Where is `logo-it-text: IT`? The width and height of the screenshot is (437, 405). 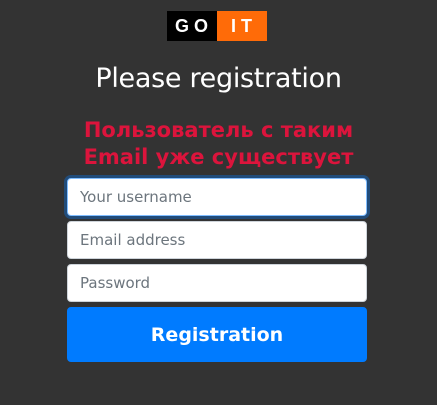 logo-it-text: IT is located at coordinates (244, 25).